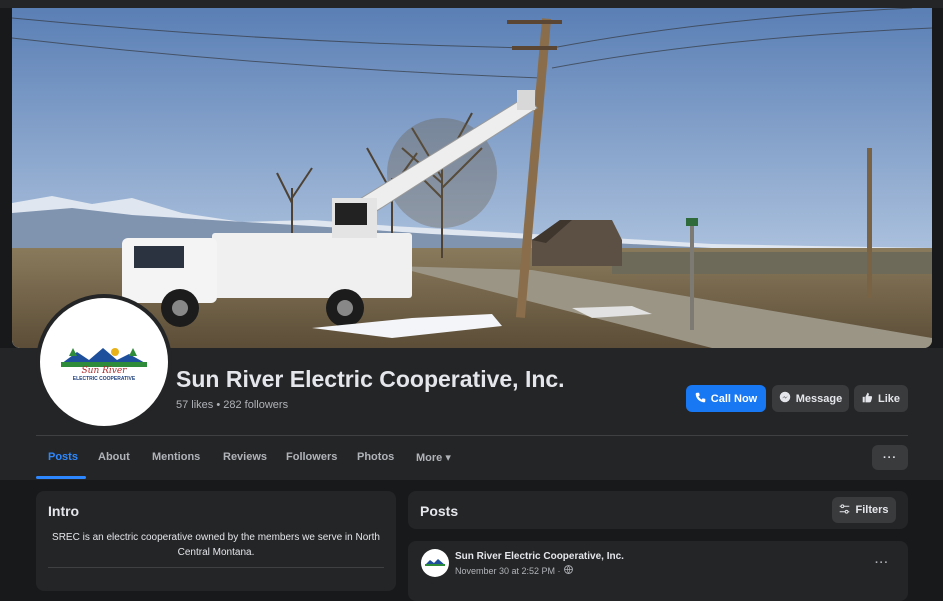 The width and height of the screenshot is (943, 601). I want to click on header-divider, so click(472, 435).